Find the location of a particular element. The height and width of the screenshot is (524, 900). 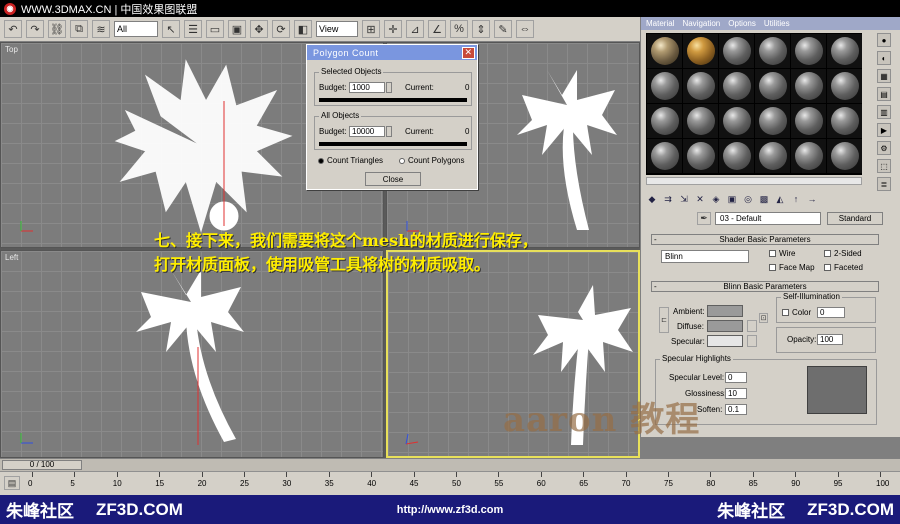

named-selection-icon: ✎ is located at coordinates (503, 29).